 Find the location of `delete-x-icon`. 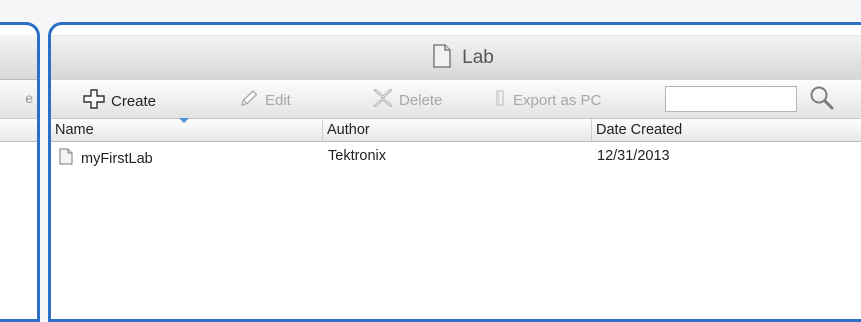

delete-x-icon is located at coordinates (383, 99).